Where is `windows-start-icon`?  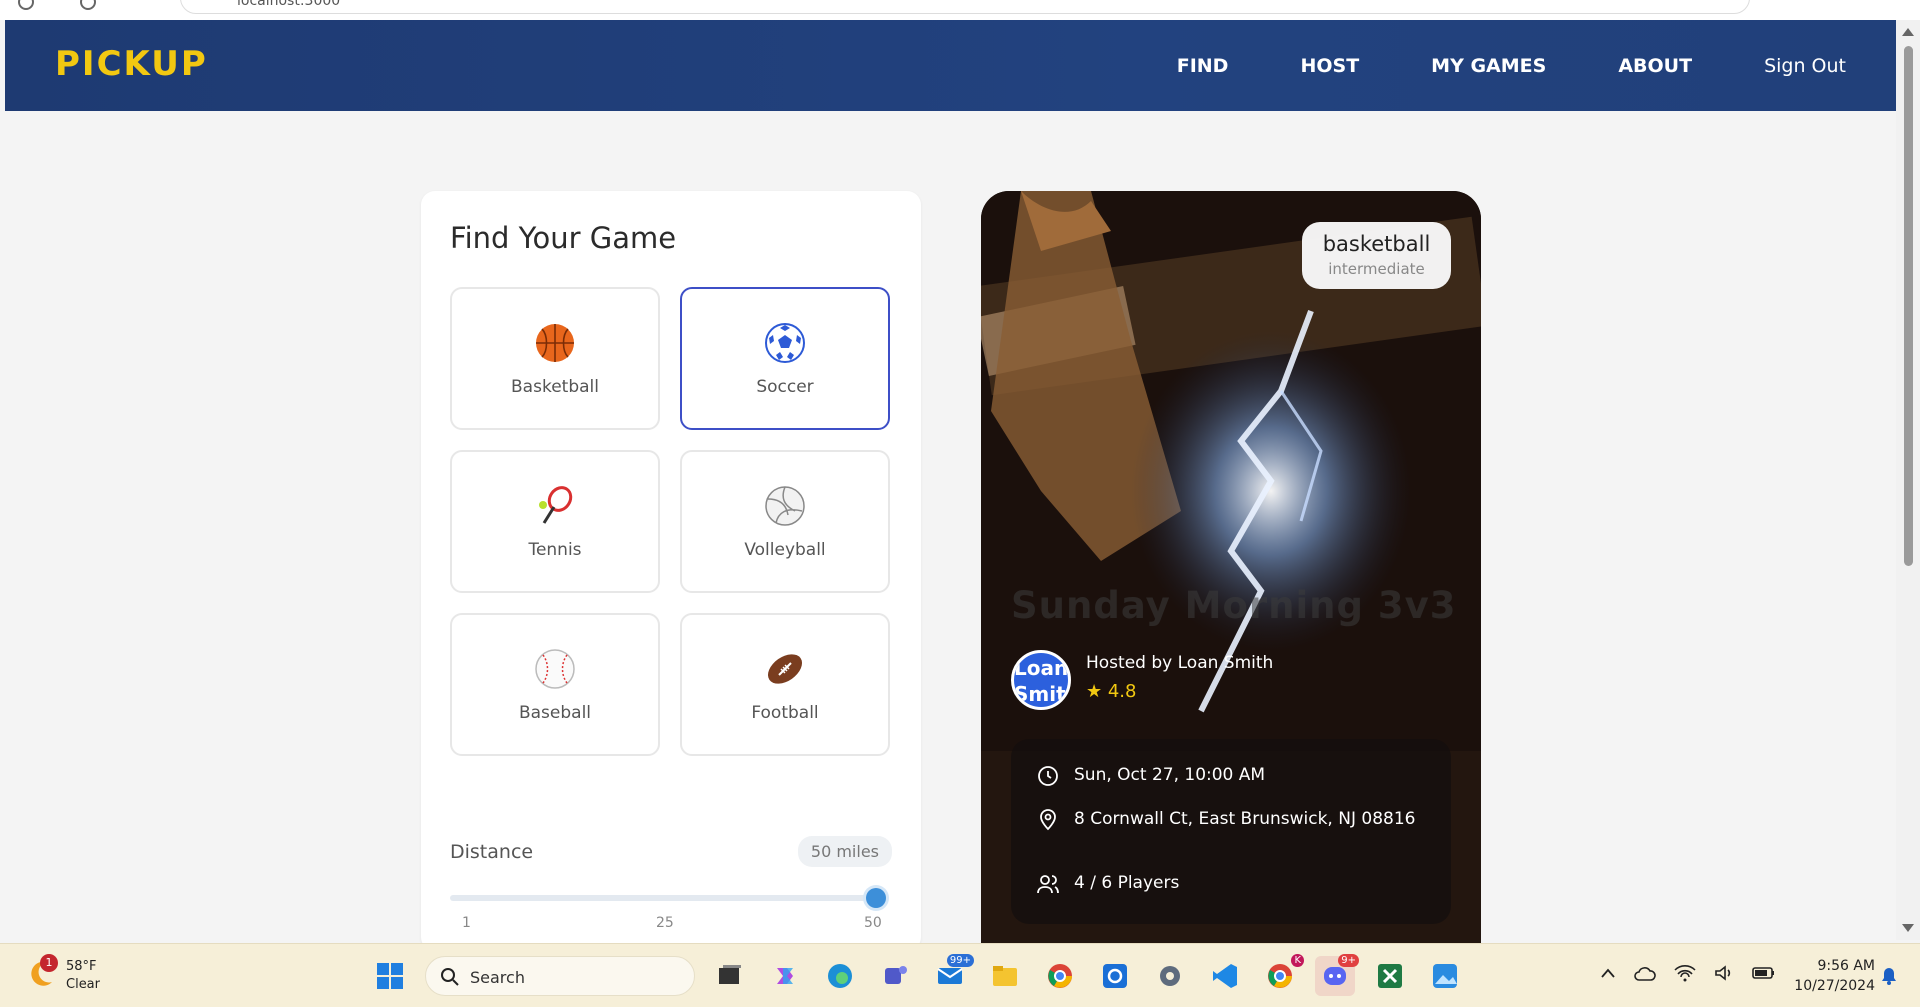 windows-start-icon is located at coordinates (390, 976).